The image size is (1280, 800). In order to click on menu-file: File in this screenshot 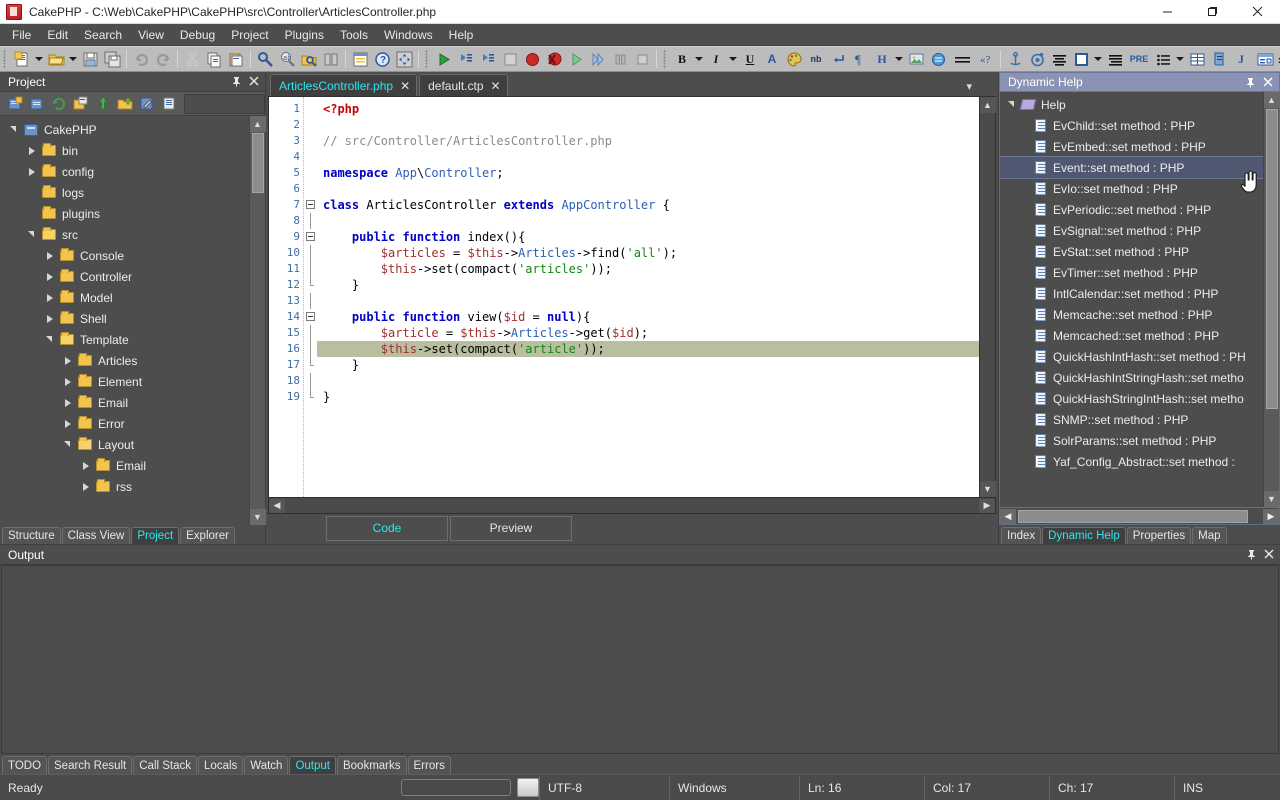, I will do `click(21, 35)`.